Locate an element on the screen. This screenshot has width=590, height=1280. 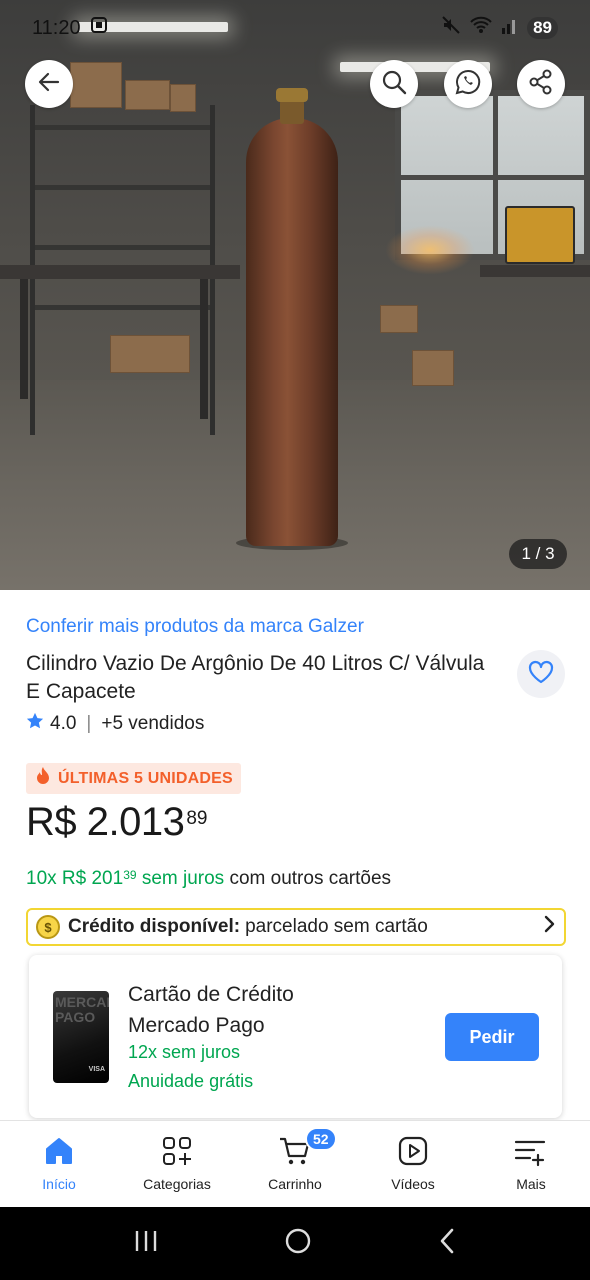
cart-count-badge: 52 is located at coordinates (321, 1139).